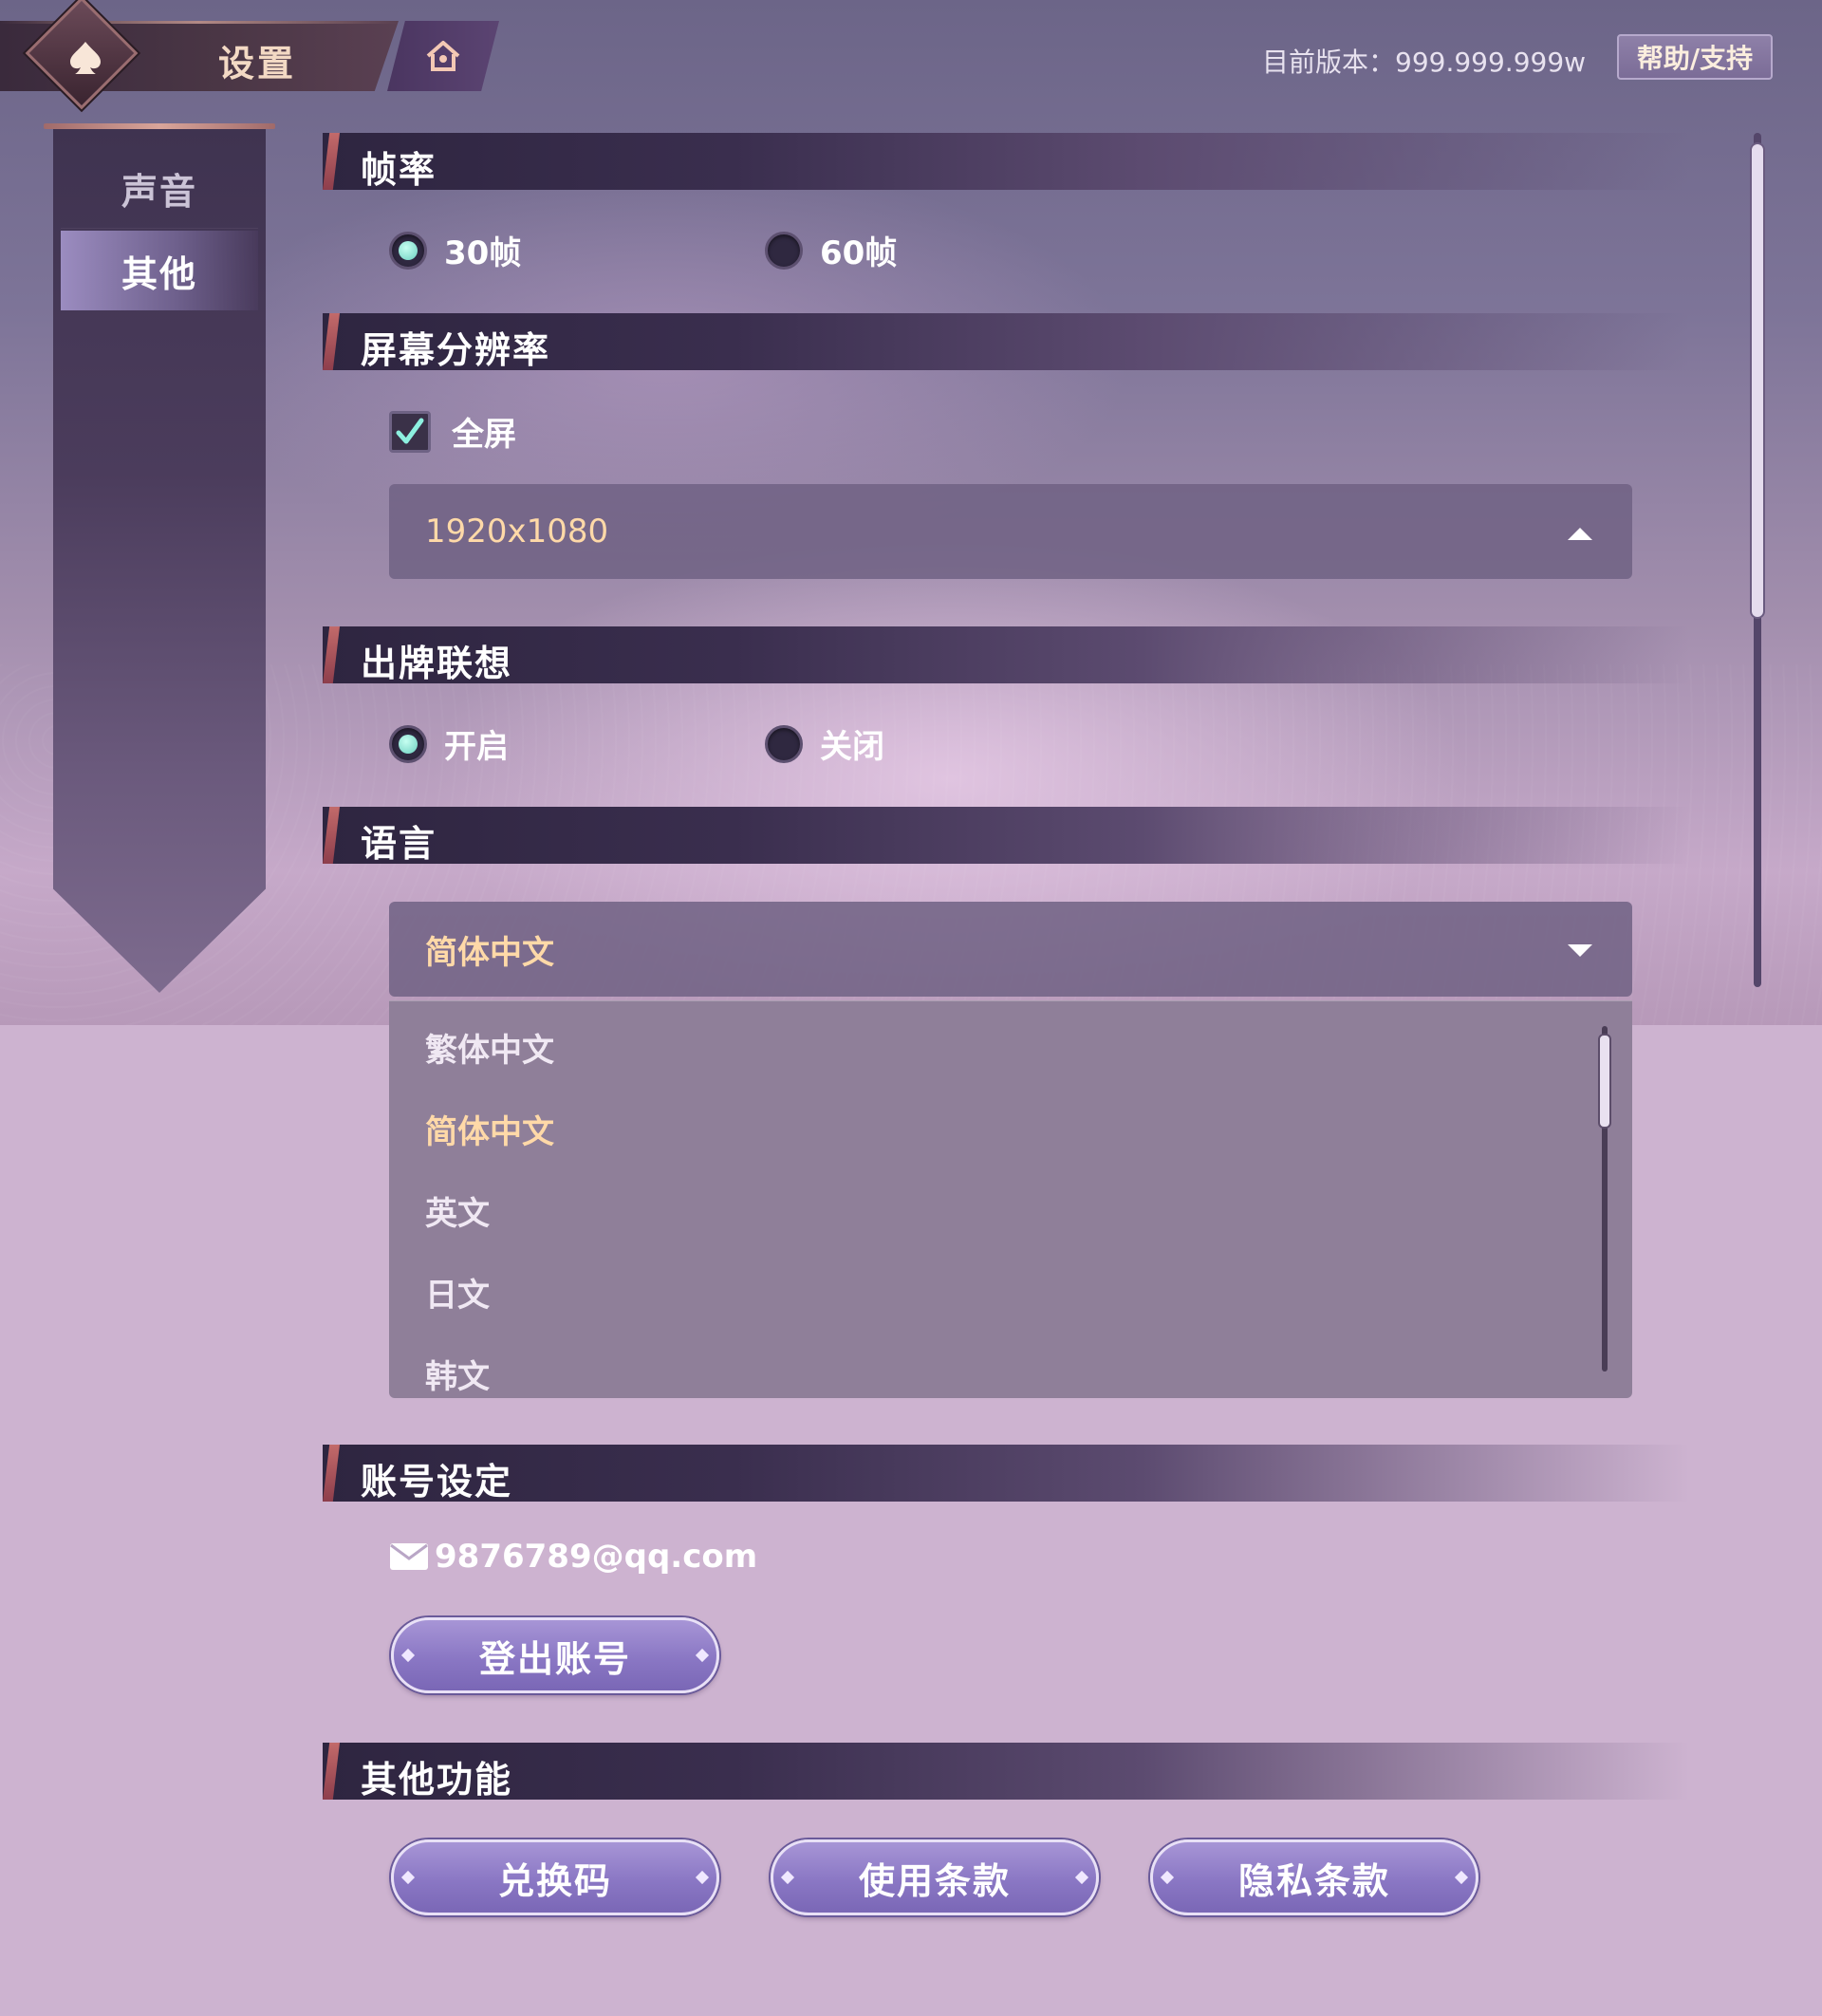 This screenshot has height=2016, width=1822. Describe the element at coordinates (399, 170) in the screenshot. I see `section-title: 帧率` at that location.